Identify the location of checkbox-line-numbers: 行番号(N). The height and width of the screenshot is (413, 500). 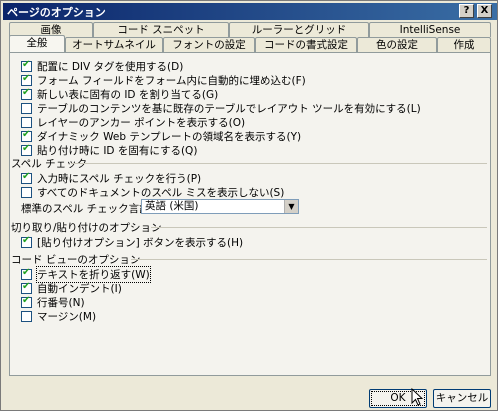
(53, 302).